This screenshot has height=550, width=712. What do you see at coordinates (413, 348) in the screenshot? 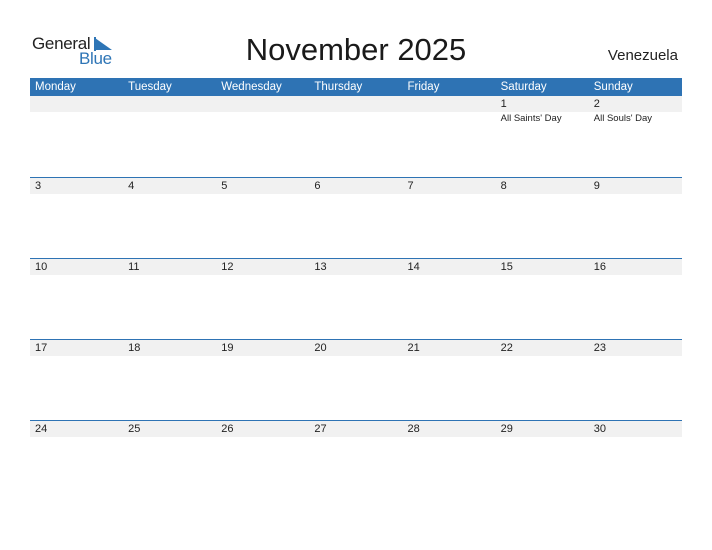
I see `day-number: 21` at bounding box center [413, 348].